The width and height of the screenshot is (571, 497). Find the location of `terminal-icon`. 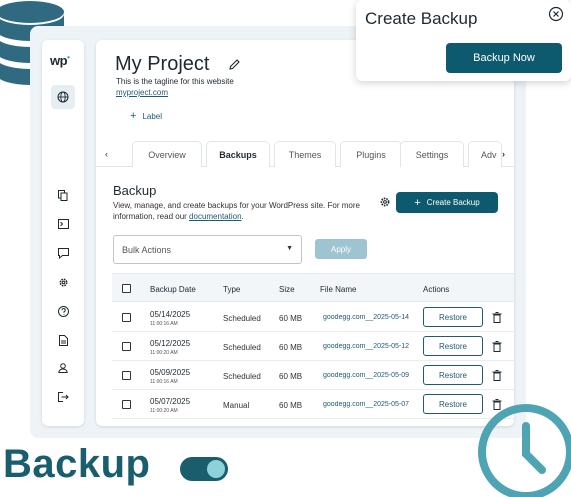

terminal-icon is located at coordinates (63, 224).